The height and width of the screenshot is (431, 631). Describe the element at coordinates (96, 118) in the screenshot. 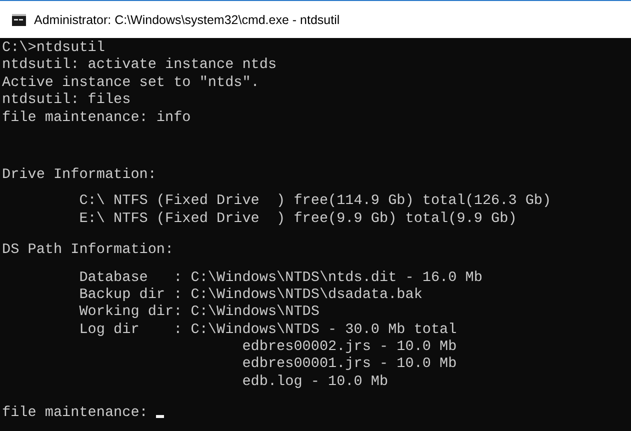

I see `console-line: file maintenance: info` at that location.